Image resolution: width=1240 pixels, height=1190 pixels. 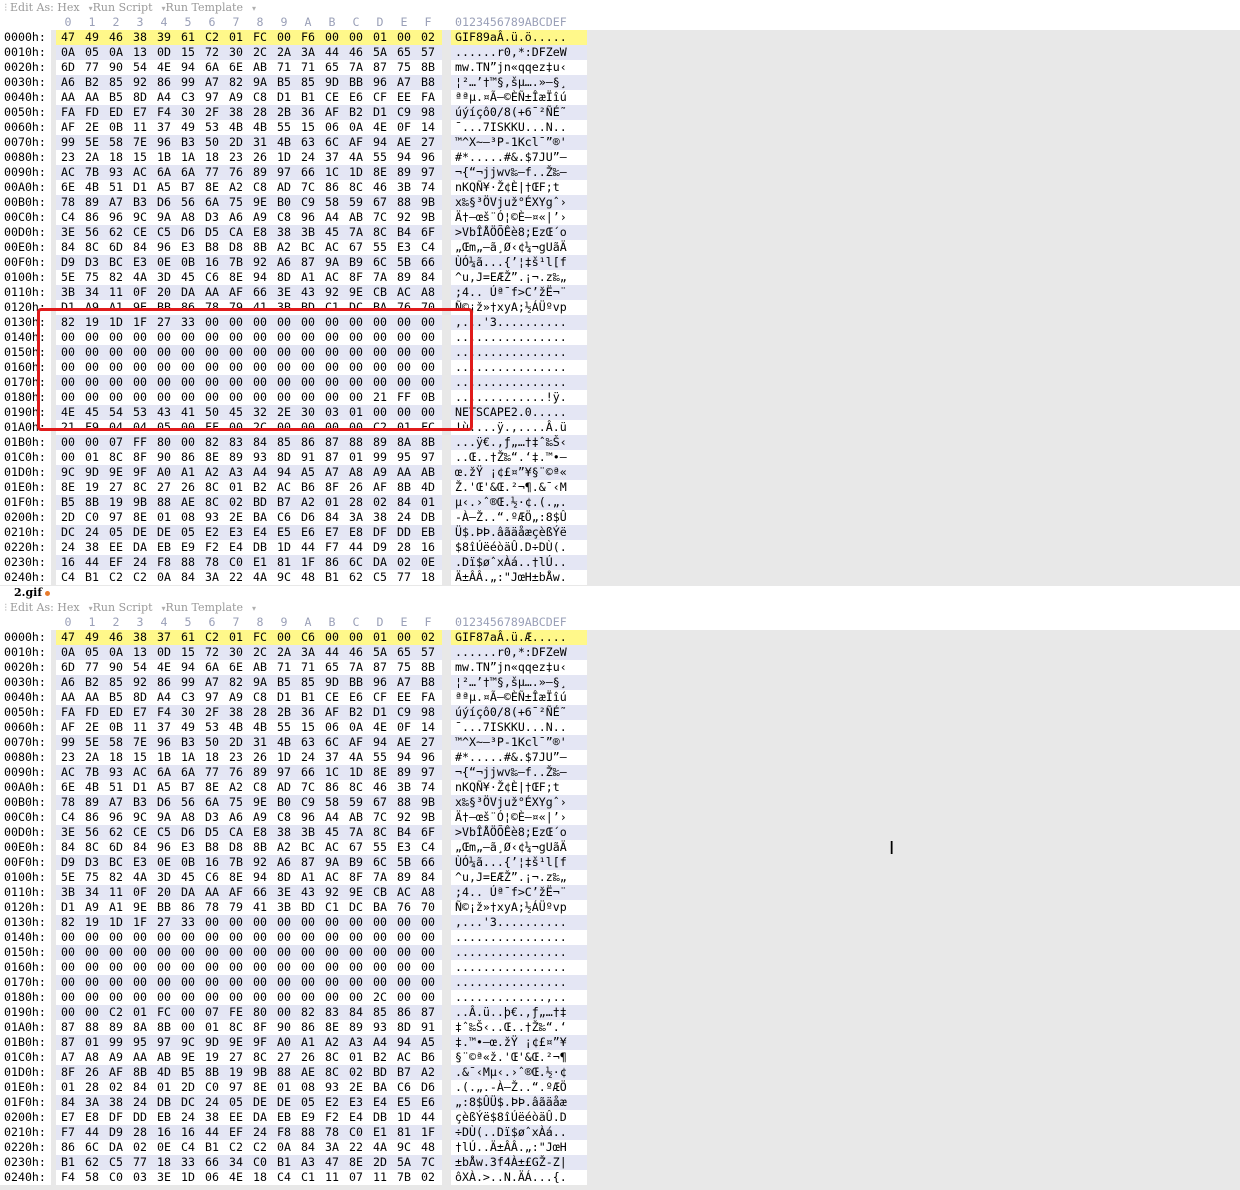 What do you see at coordinates (116, 637) in the screenshot?
I see `hex-byte: 46` at bounding box center [116, 637].